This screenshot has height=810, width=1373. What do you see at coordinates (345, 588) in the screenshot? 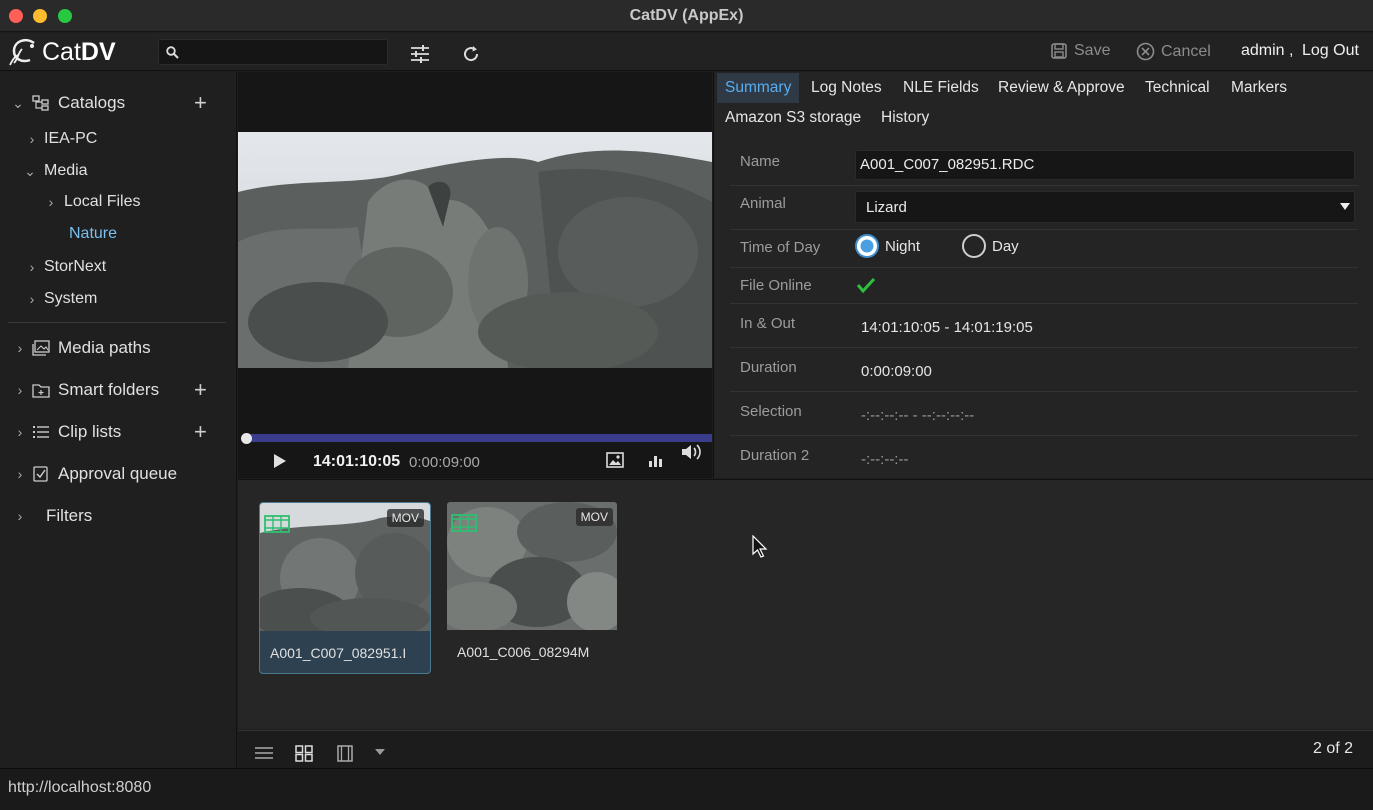
I see `clip-thumbnail: MOV A001_C007_082951.I` at bounding box center [345, 588].